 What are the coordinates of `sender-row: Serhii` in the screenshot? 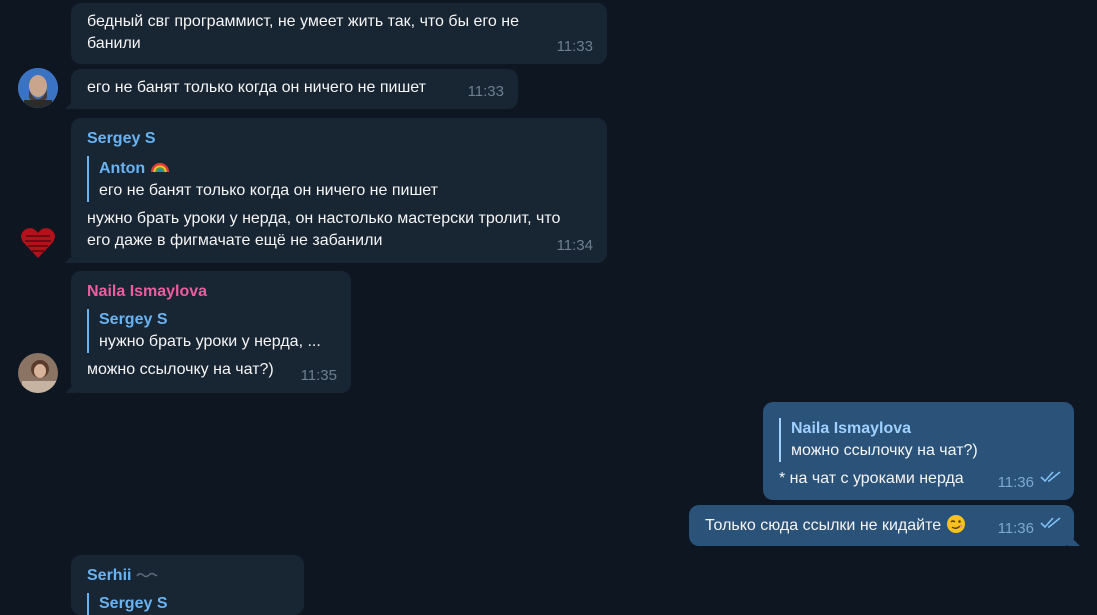 It's located at (187, 576).